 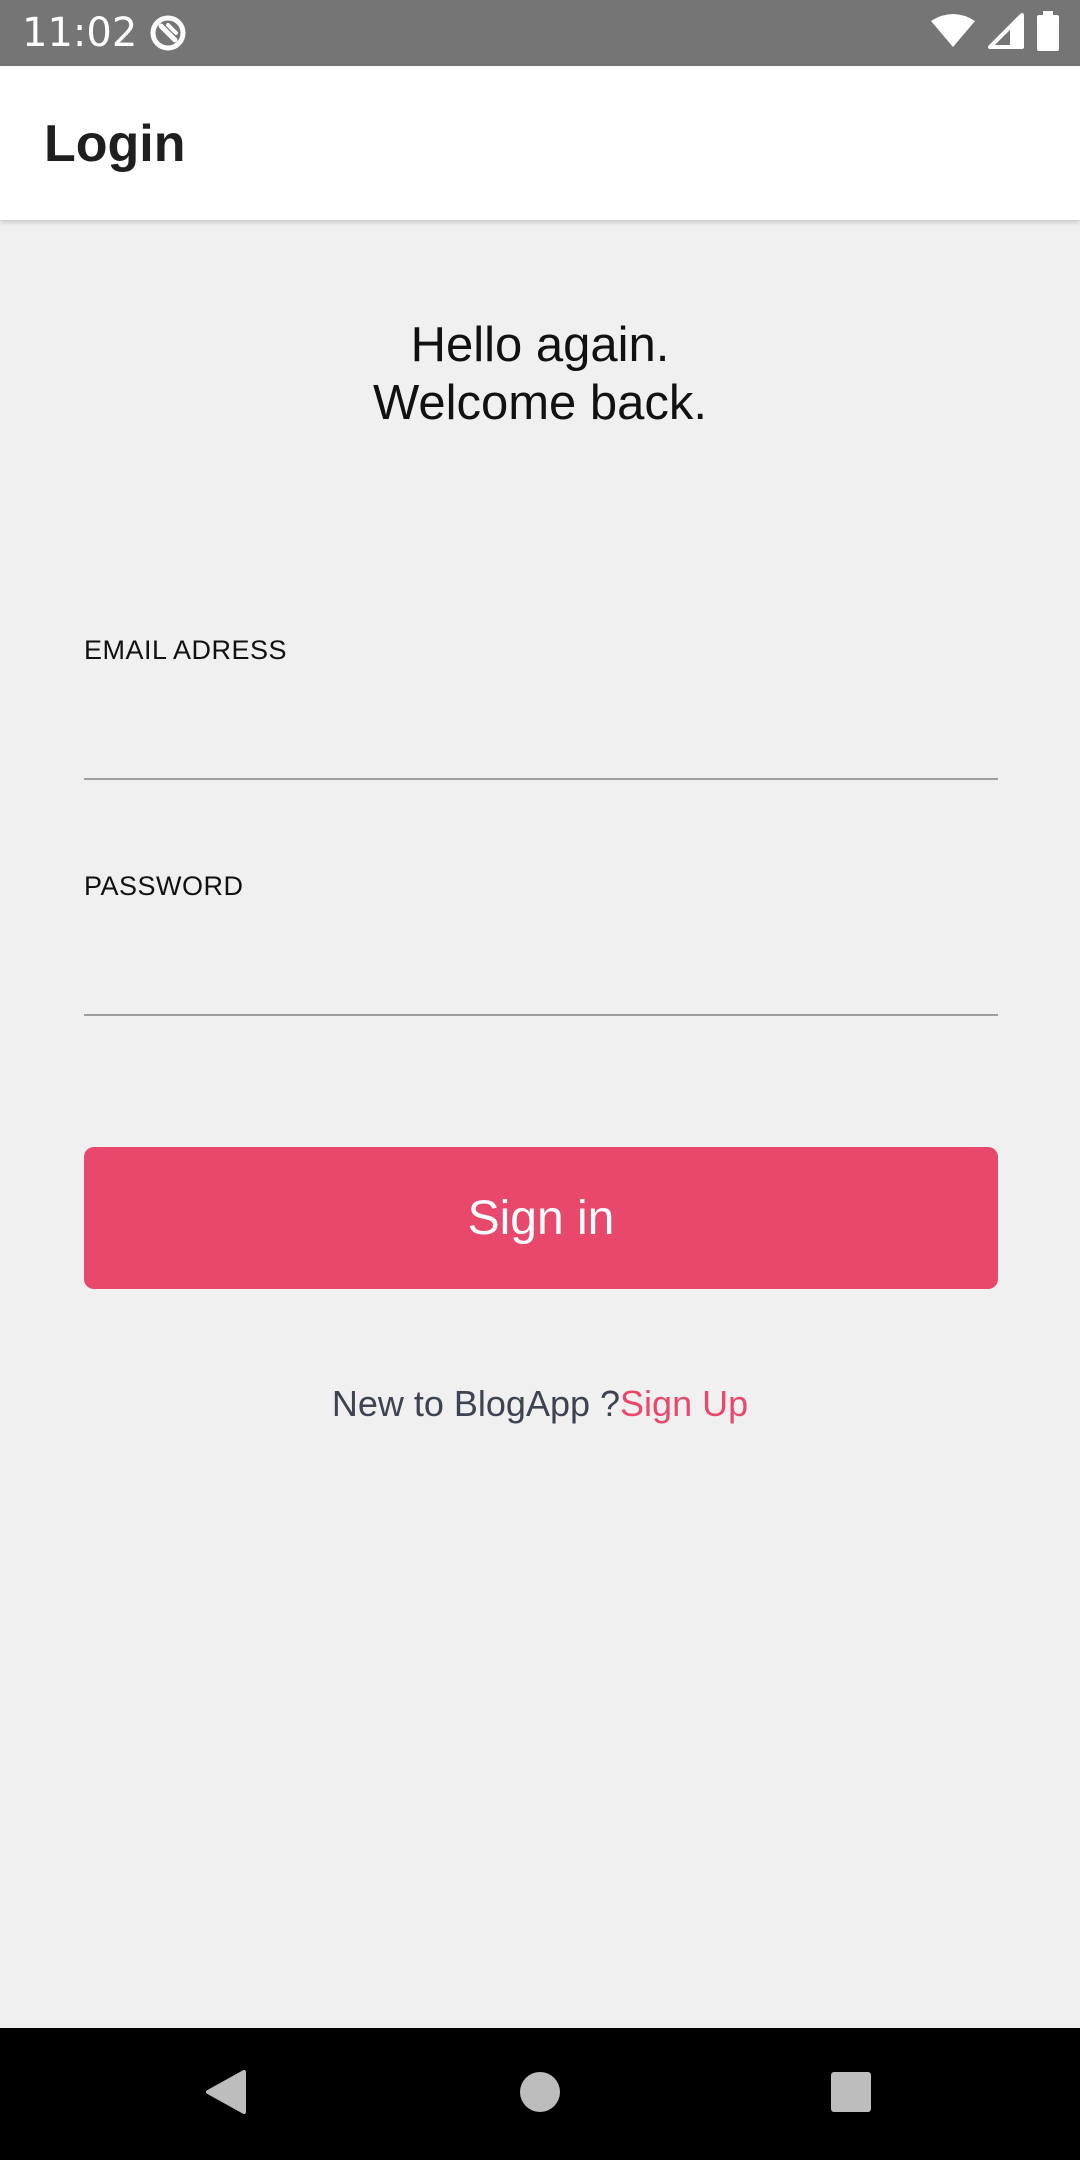 I want to click on sign-up-link: Sign Up, so click(x=684, y=1403).